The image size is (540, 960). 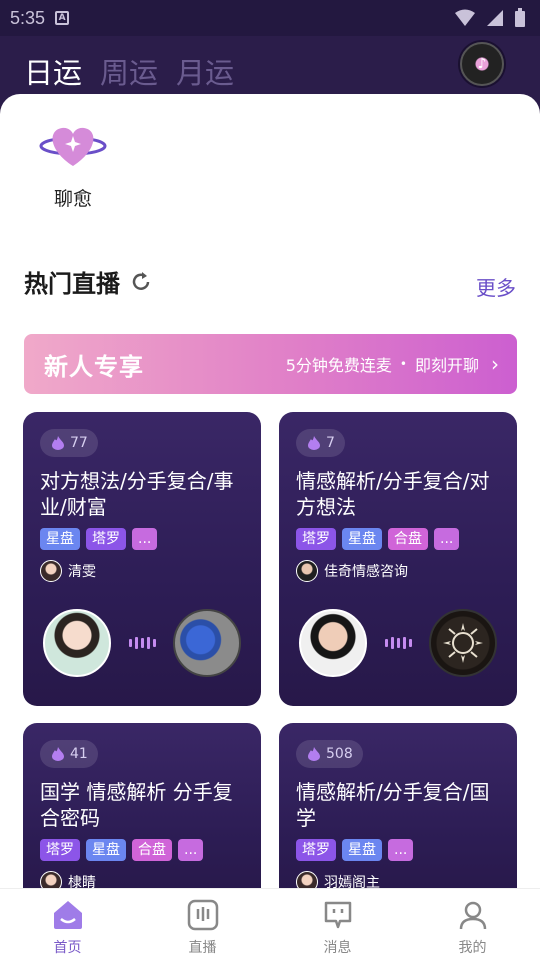 What do you see at coordinates (330, 443) in the screenshot?
I see `view-count: 7` at bounding box center [330, 443].